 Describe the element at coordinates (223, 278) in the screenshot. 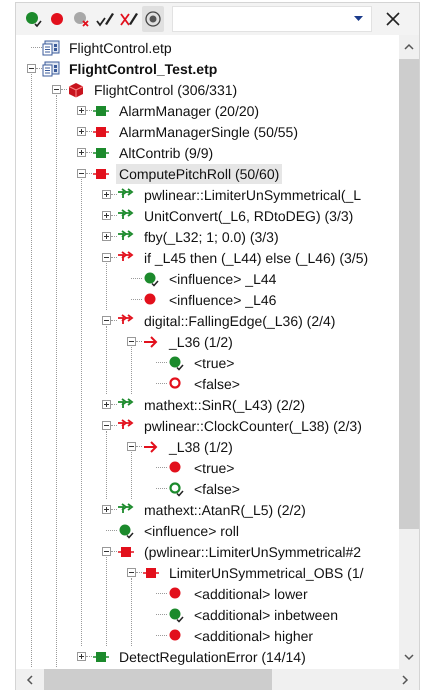

I see `tree-item: <influence> _L44` at that location.